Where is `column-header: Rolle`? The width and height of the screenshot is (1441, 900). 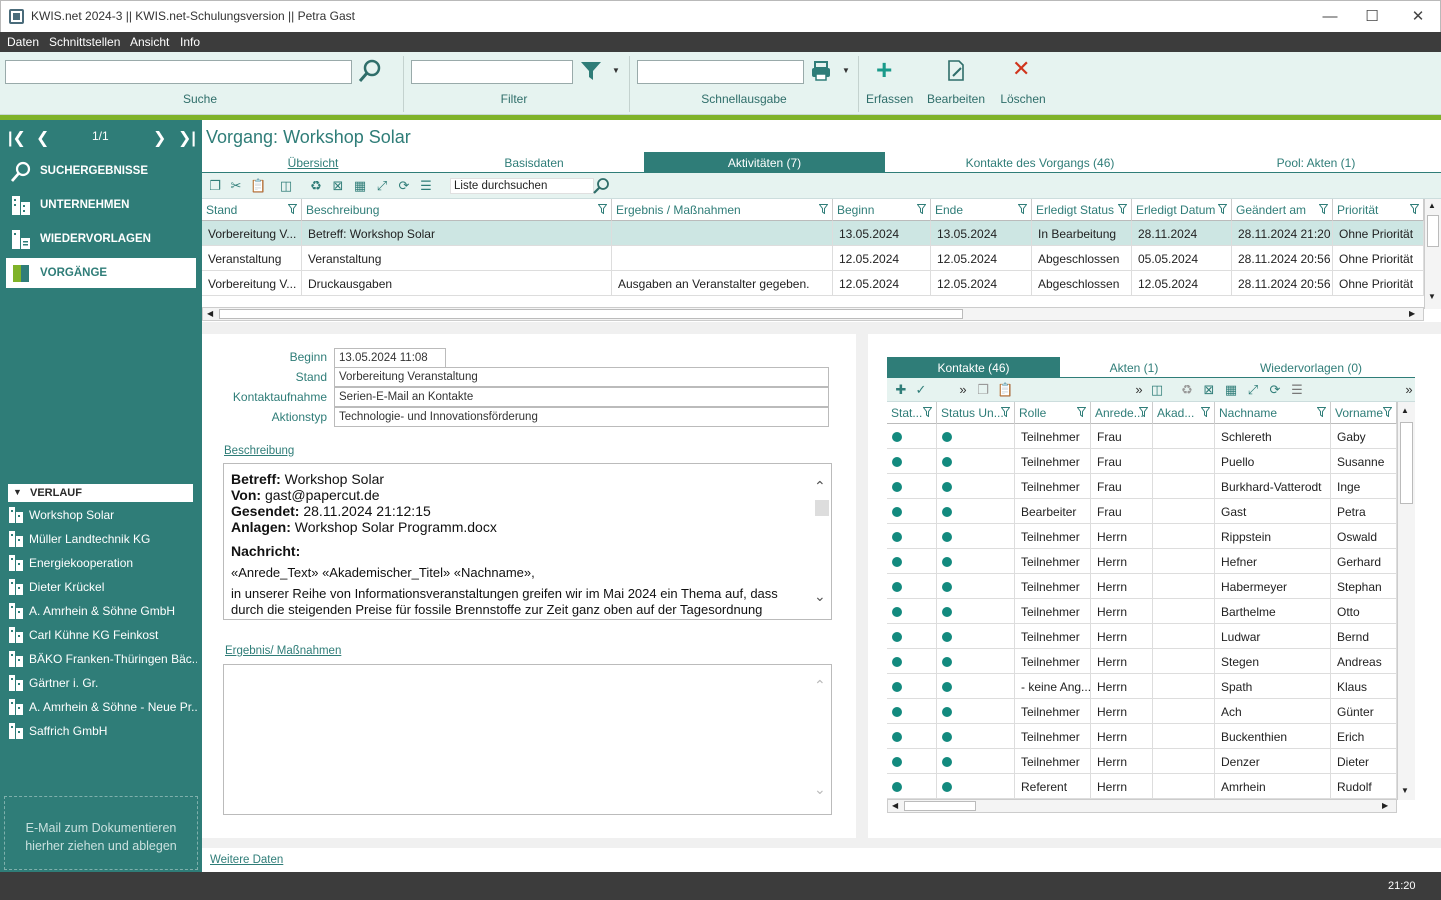
column-header: Rolle is located at coordinates (1053, 413).